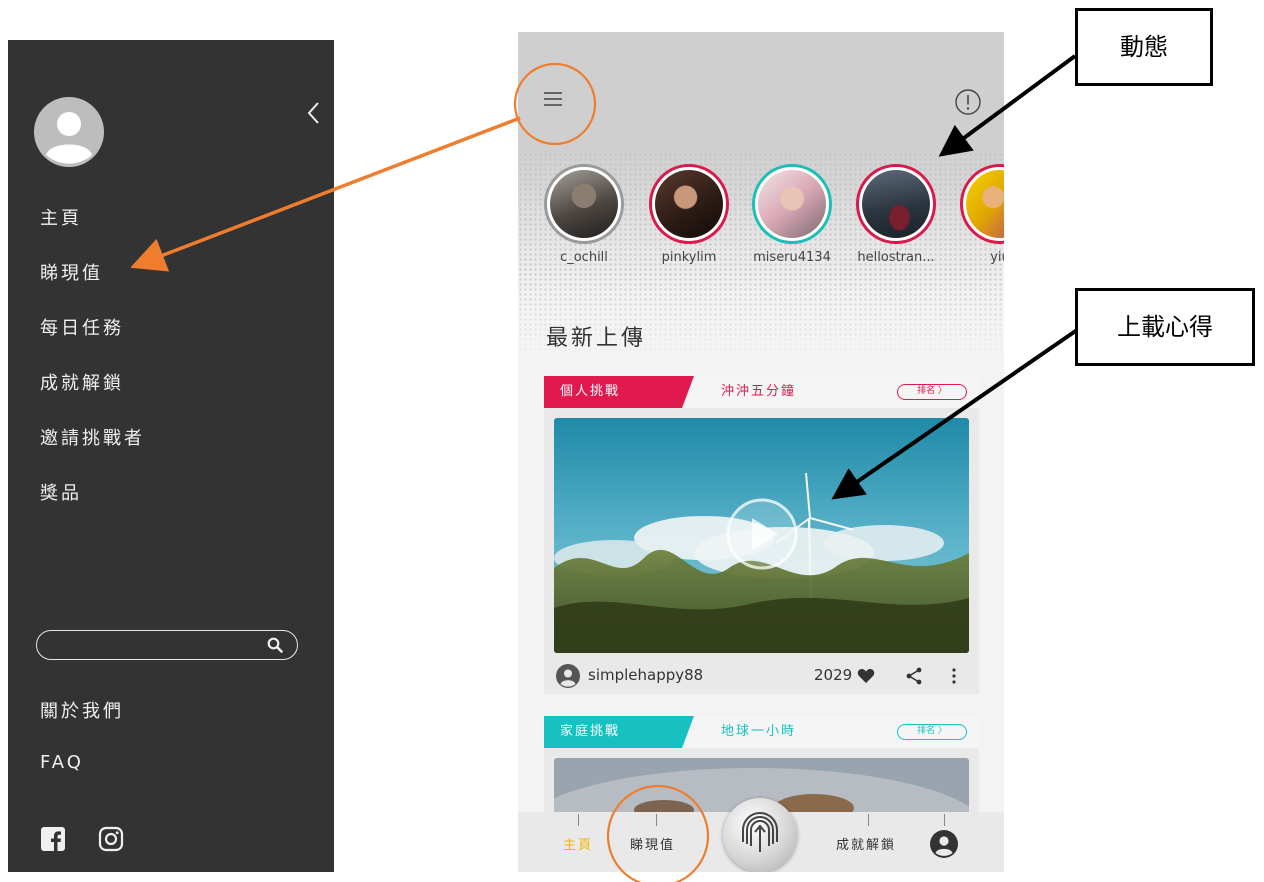  I want to click on story-item: pinkylim, so click(689, 214).